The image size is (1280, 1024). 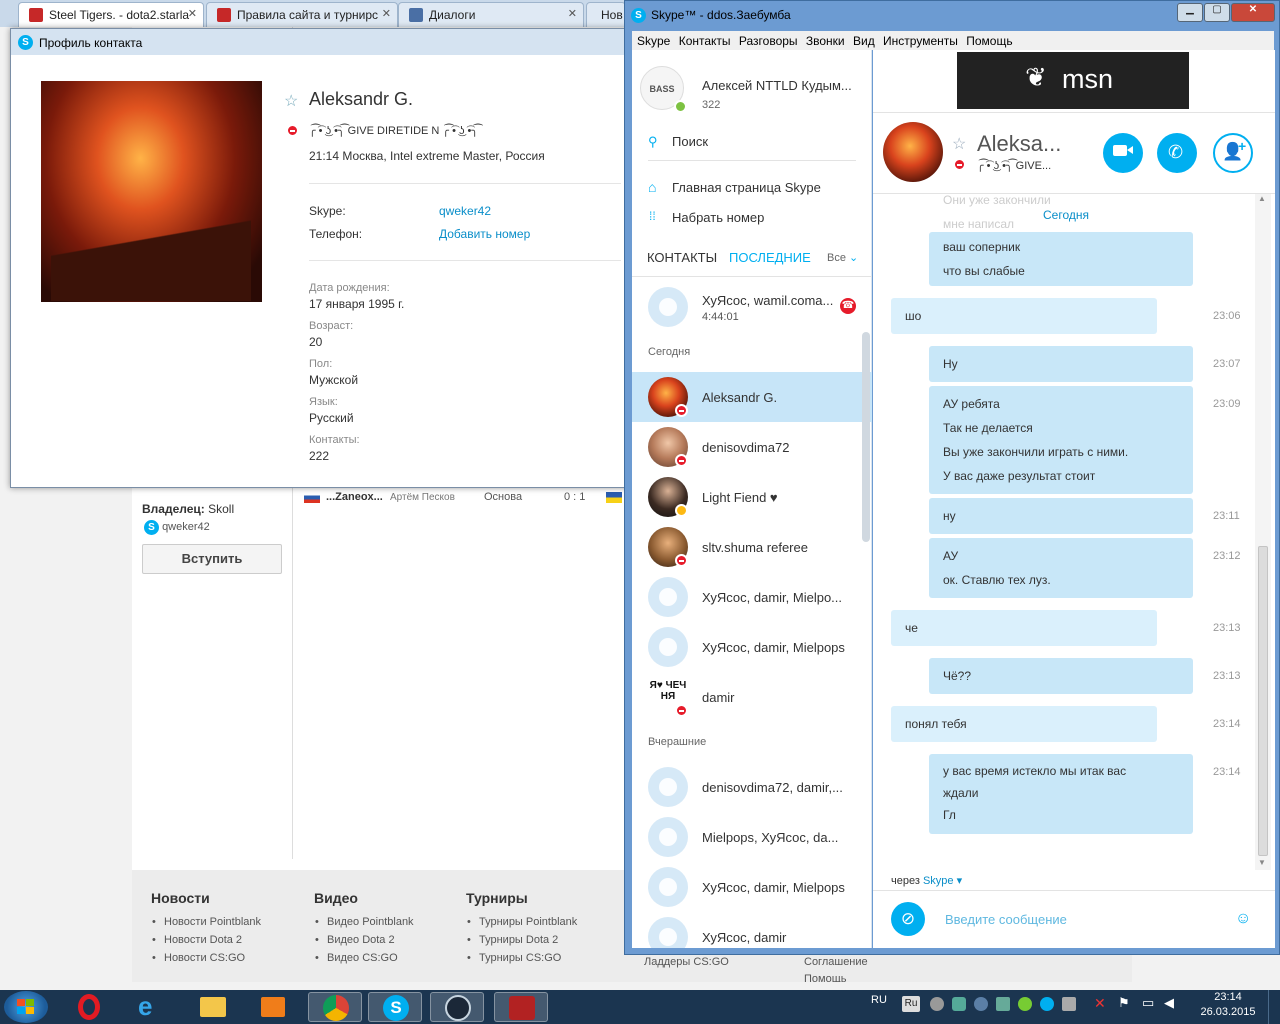 I want to click on chat-contact-avatar, so click(x=913, y=152).